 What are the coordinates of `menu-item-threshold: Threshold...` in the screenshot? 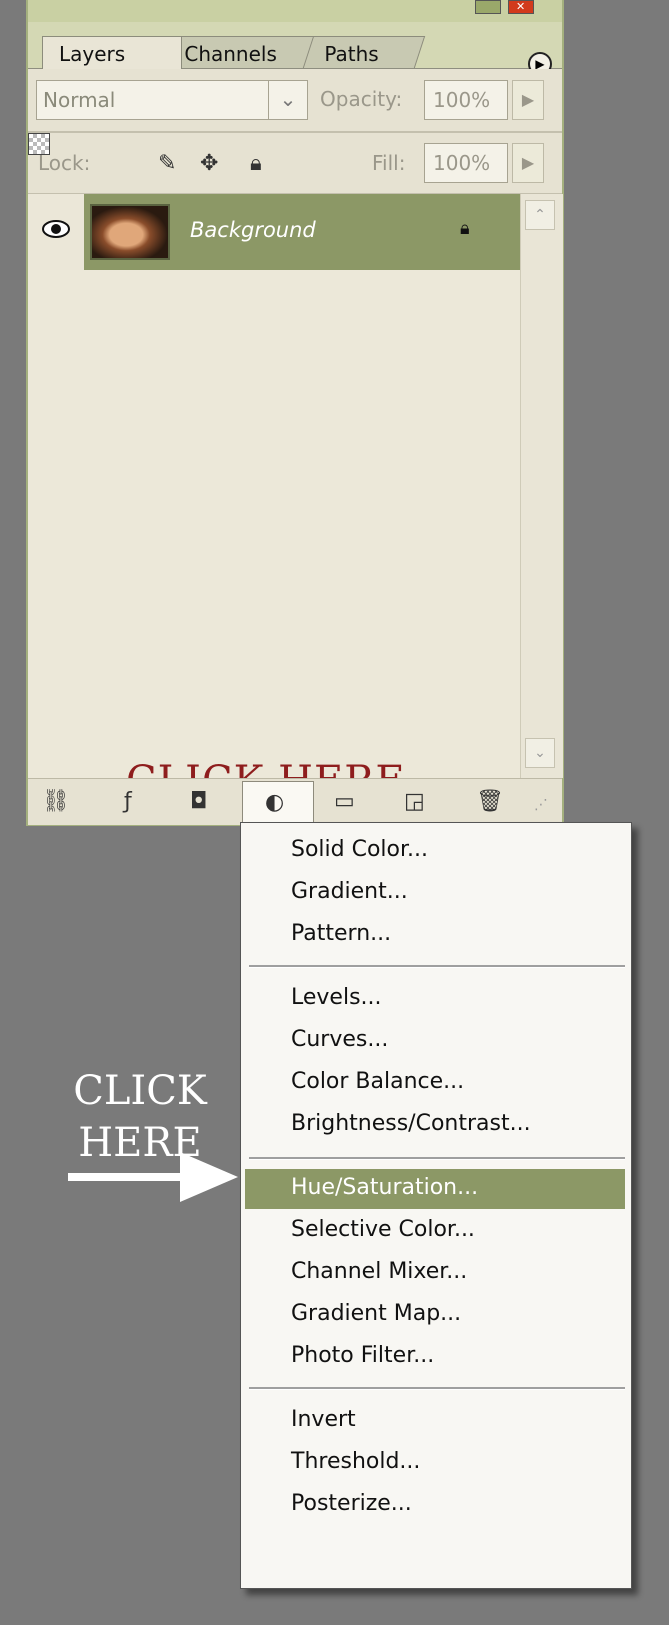 It's located at (435, 1463).